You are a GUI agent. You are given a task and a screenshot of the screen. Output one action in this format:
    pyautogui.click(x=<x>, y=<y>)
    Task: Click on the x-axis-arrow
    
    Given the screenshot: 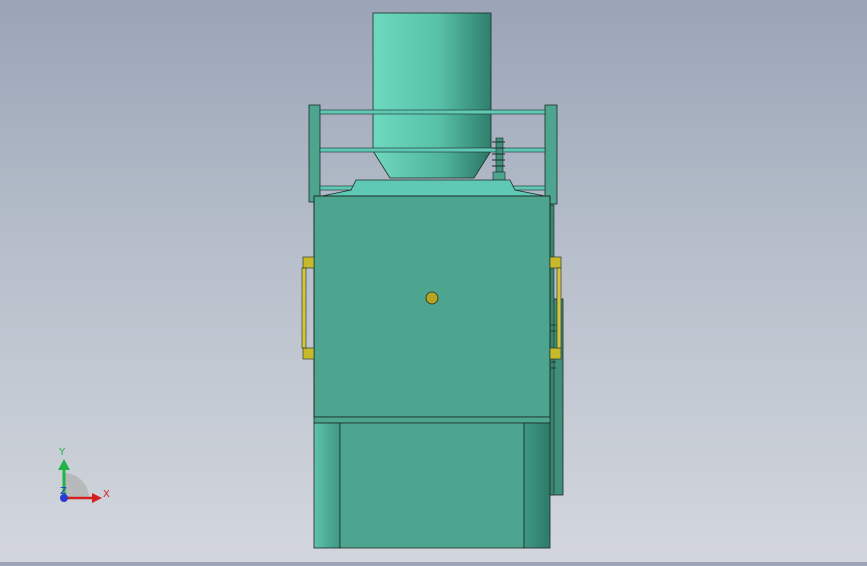 What is the action you would take?
    pyautogui.click(x=97, y=498)
    